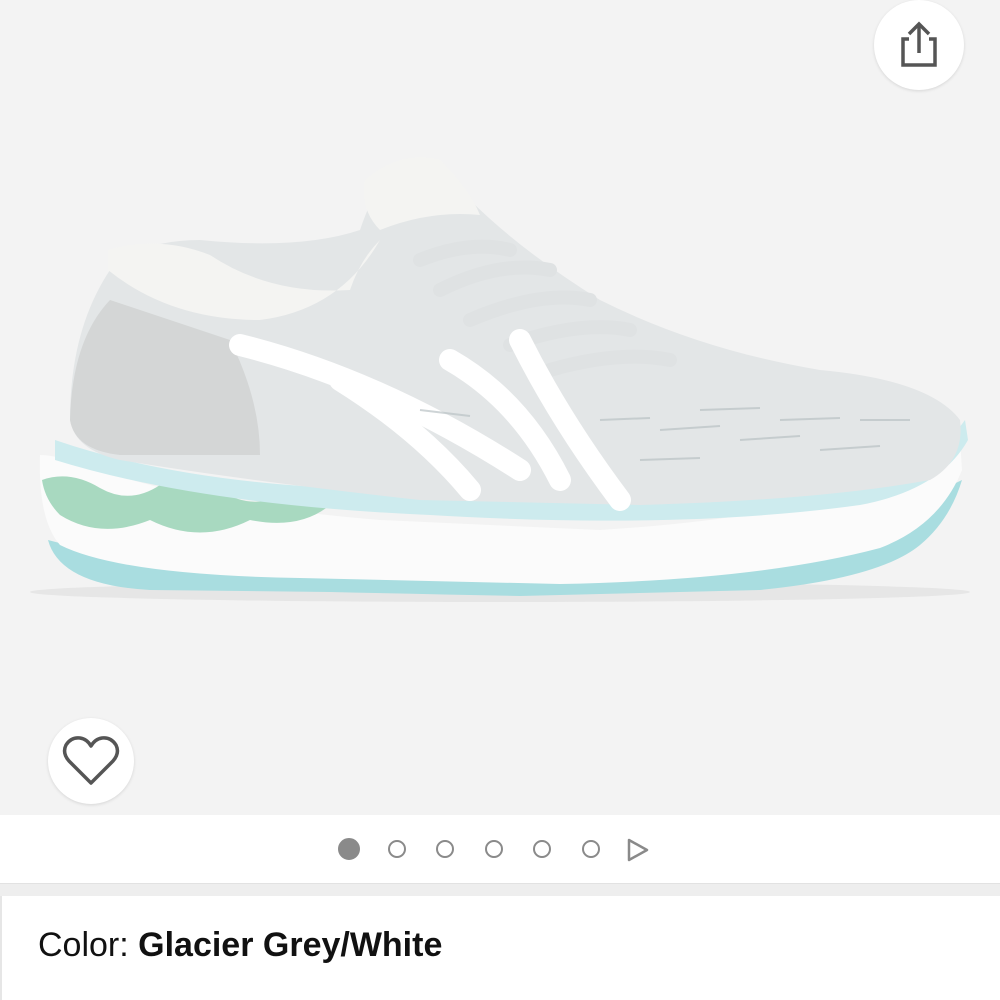 Image resolution: width=1000 pixels, height=1000 pixels. I want to click on image-pager, so click(500, 849).